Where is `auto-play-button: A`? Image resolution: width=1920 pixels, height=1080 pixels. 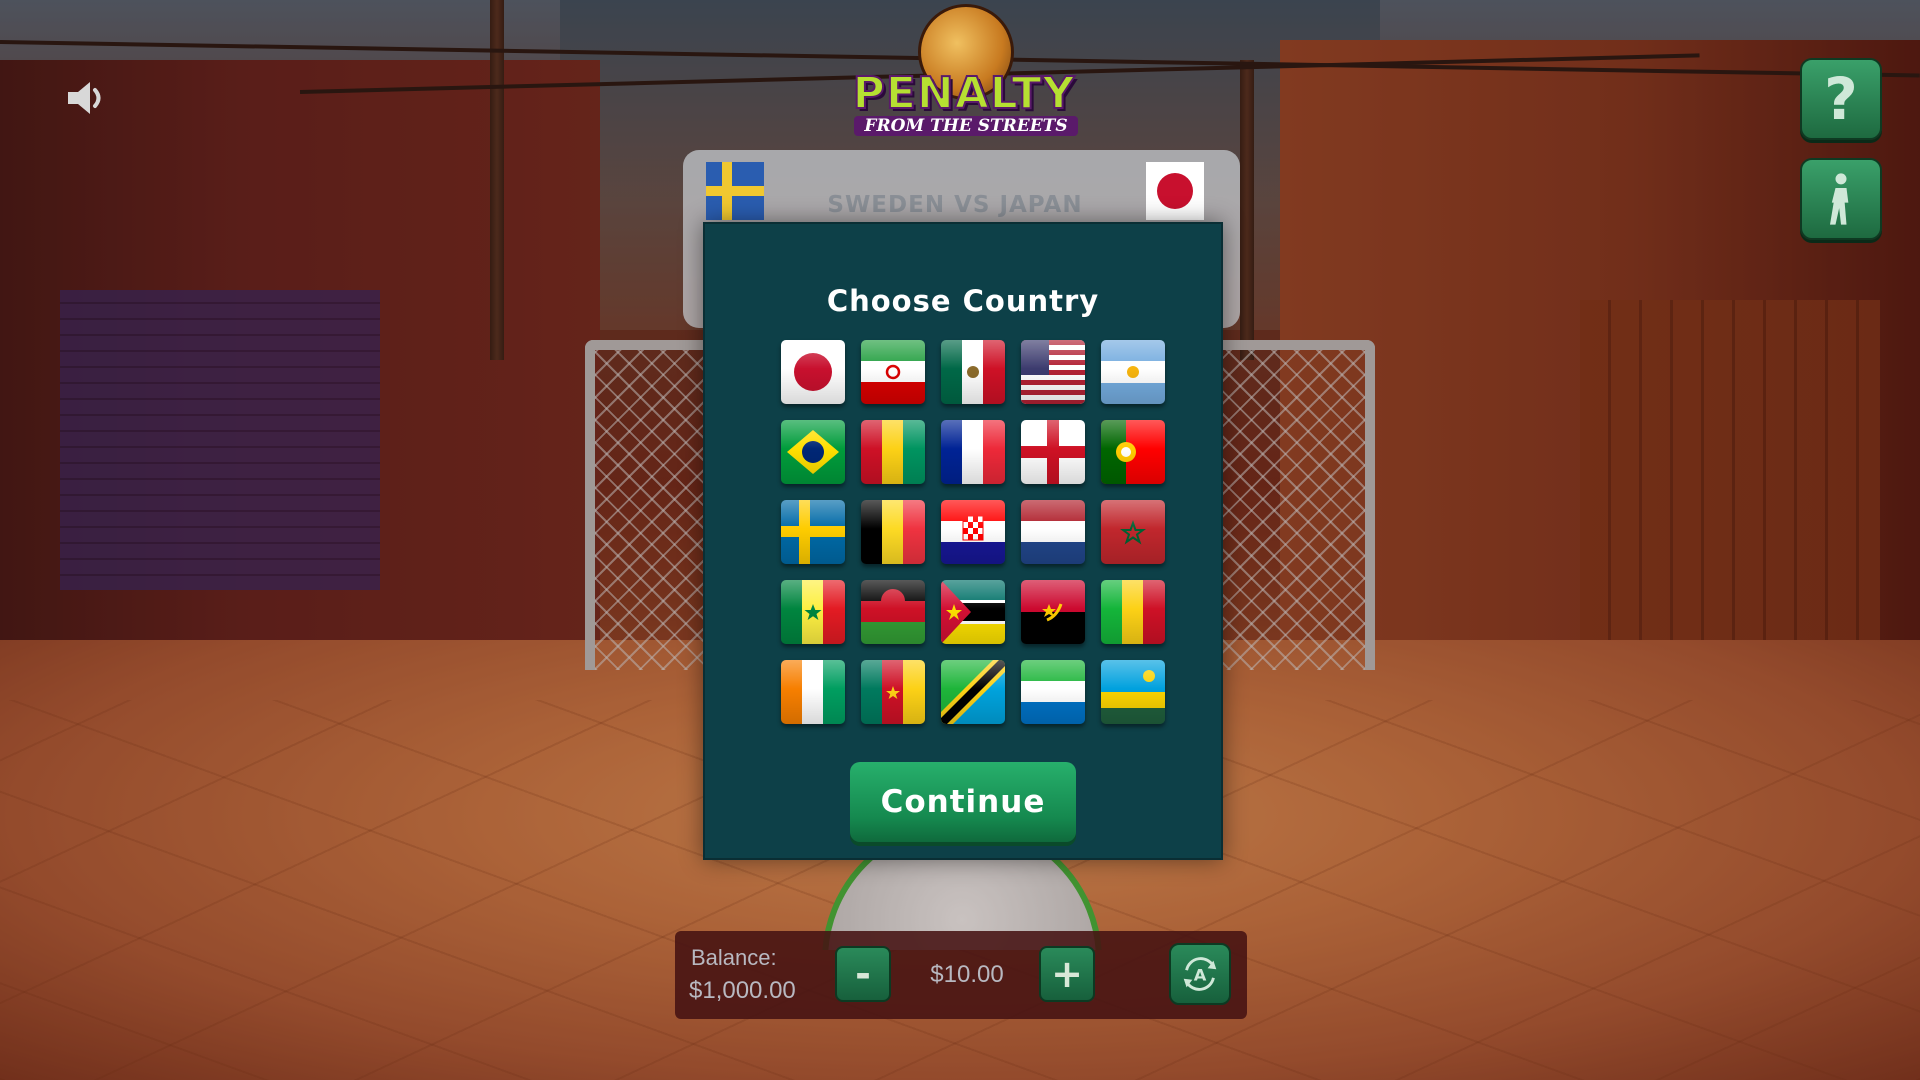 auto-play-button: A is located at coordinates (1200, 974).